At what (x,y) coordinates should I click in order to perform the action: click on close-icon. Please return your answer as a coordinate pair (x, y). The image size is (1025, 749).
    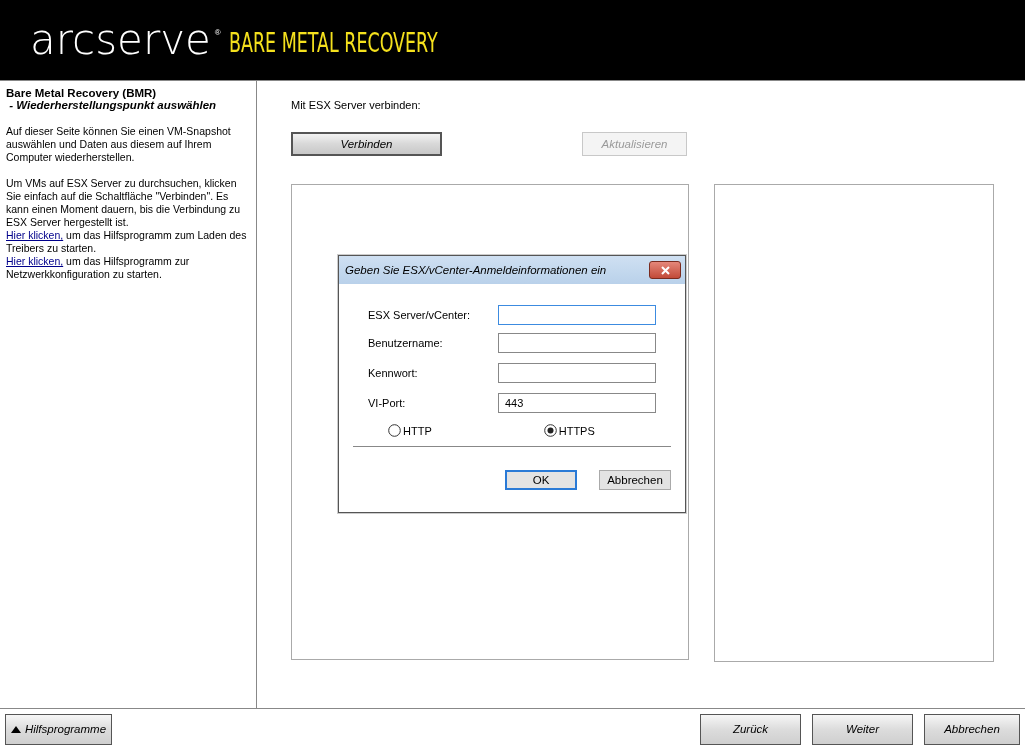
    Looking at the image, I should click on (665, 270).